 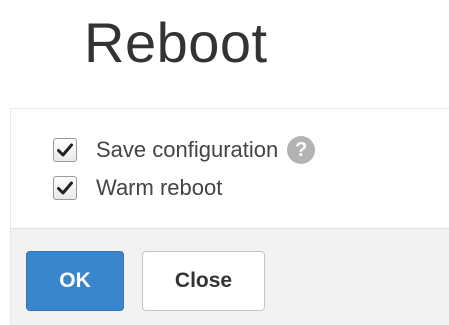 I want to click on dialog-title: Reboot, so click(x=176, y=42).